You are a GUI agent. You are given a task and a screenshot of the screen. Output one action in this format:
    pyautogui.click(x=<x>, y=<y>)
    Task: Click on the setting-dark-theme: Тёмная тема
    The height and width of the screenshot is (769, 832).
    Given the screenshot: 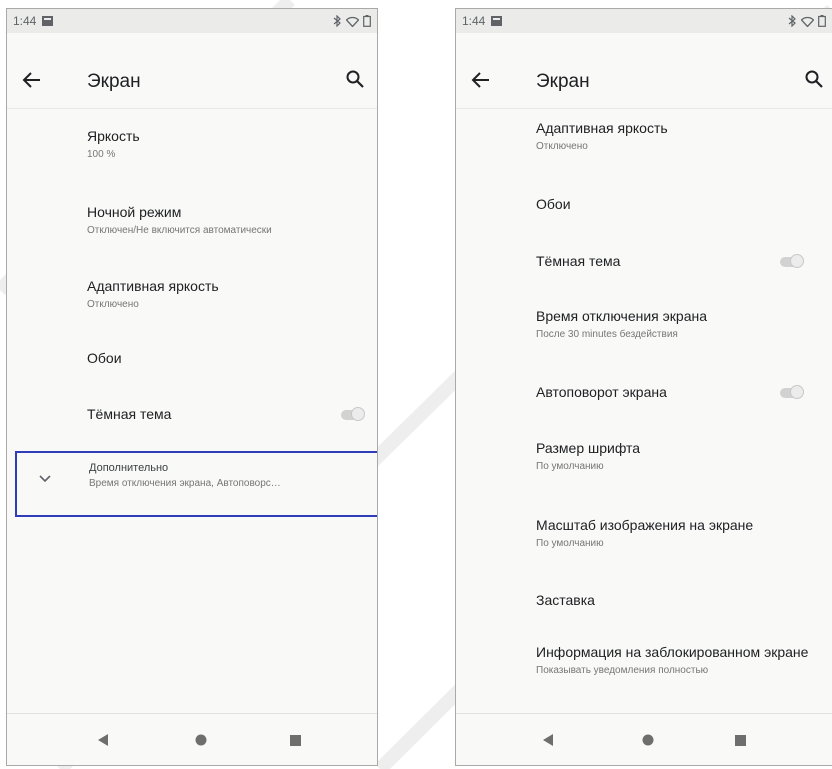 What is the action you would take?
    pyautogui.click(x=228, y=414)
    